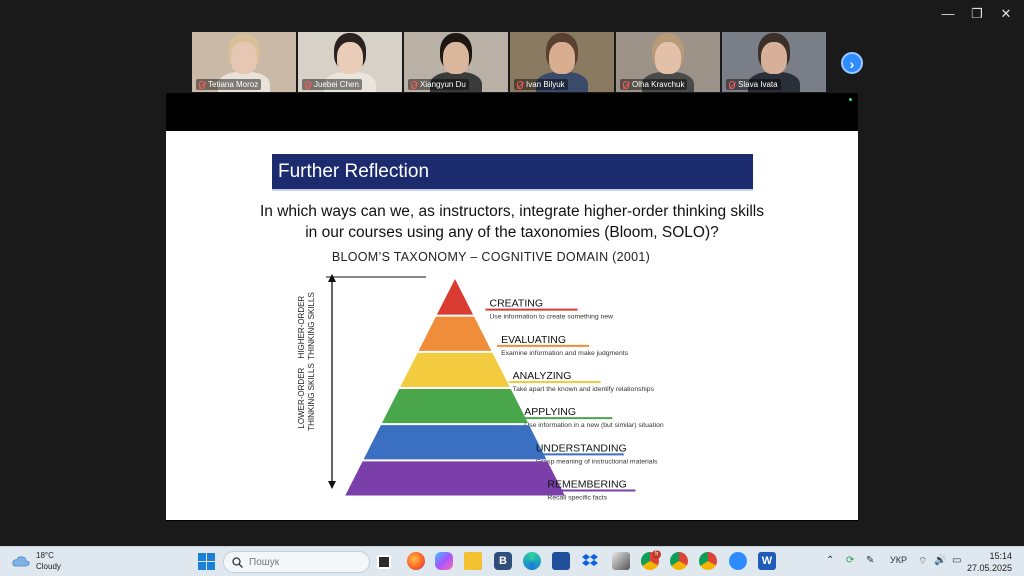  What do you see at coordinates (233, 84) in the screenshot?
I see `participant-name: Tetiana Moroz` at bounding box center [233, 84].